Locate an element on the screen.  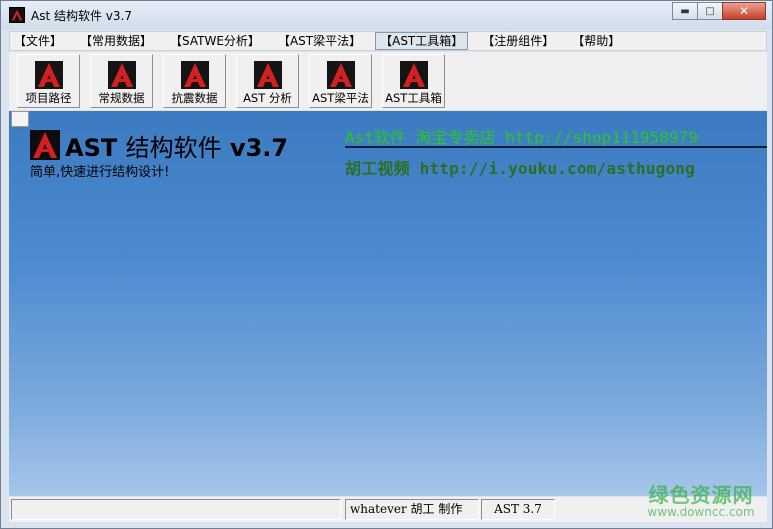
toolbar: 项目路径 常规数据 抗震数据 AST 分析 AST梁平法 AST工具箱 is located at coordinates (388, 81).